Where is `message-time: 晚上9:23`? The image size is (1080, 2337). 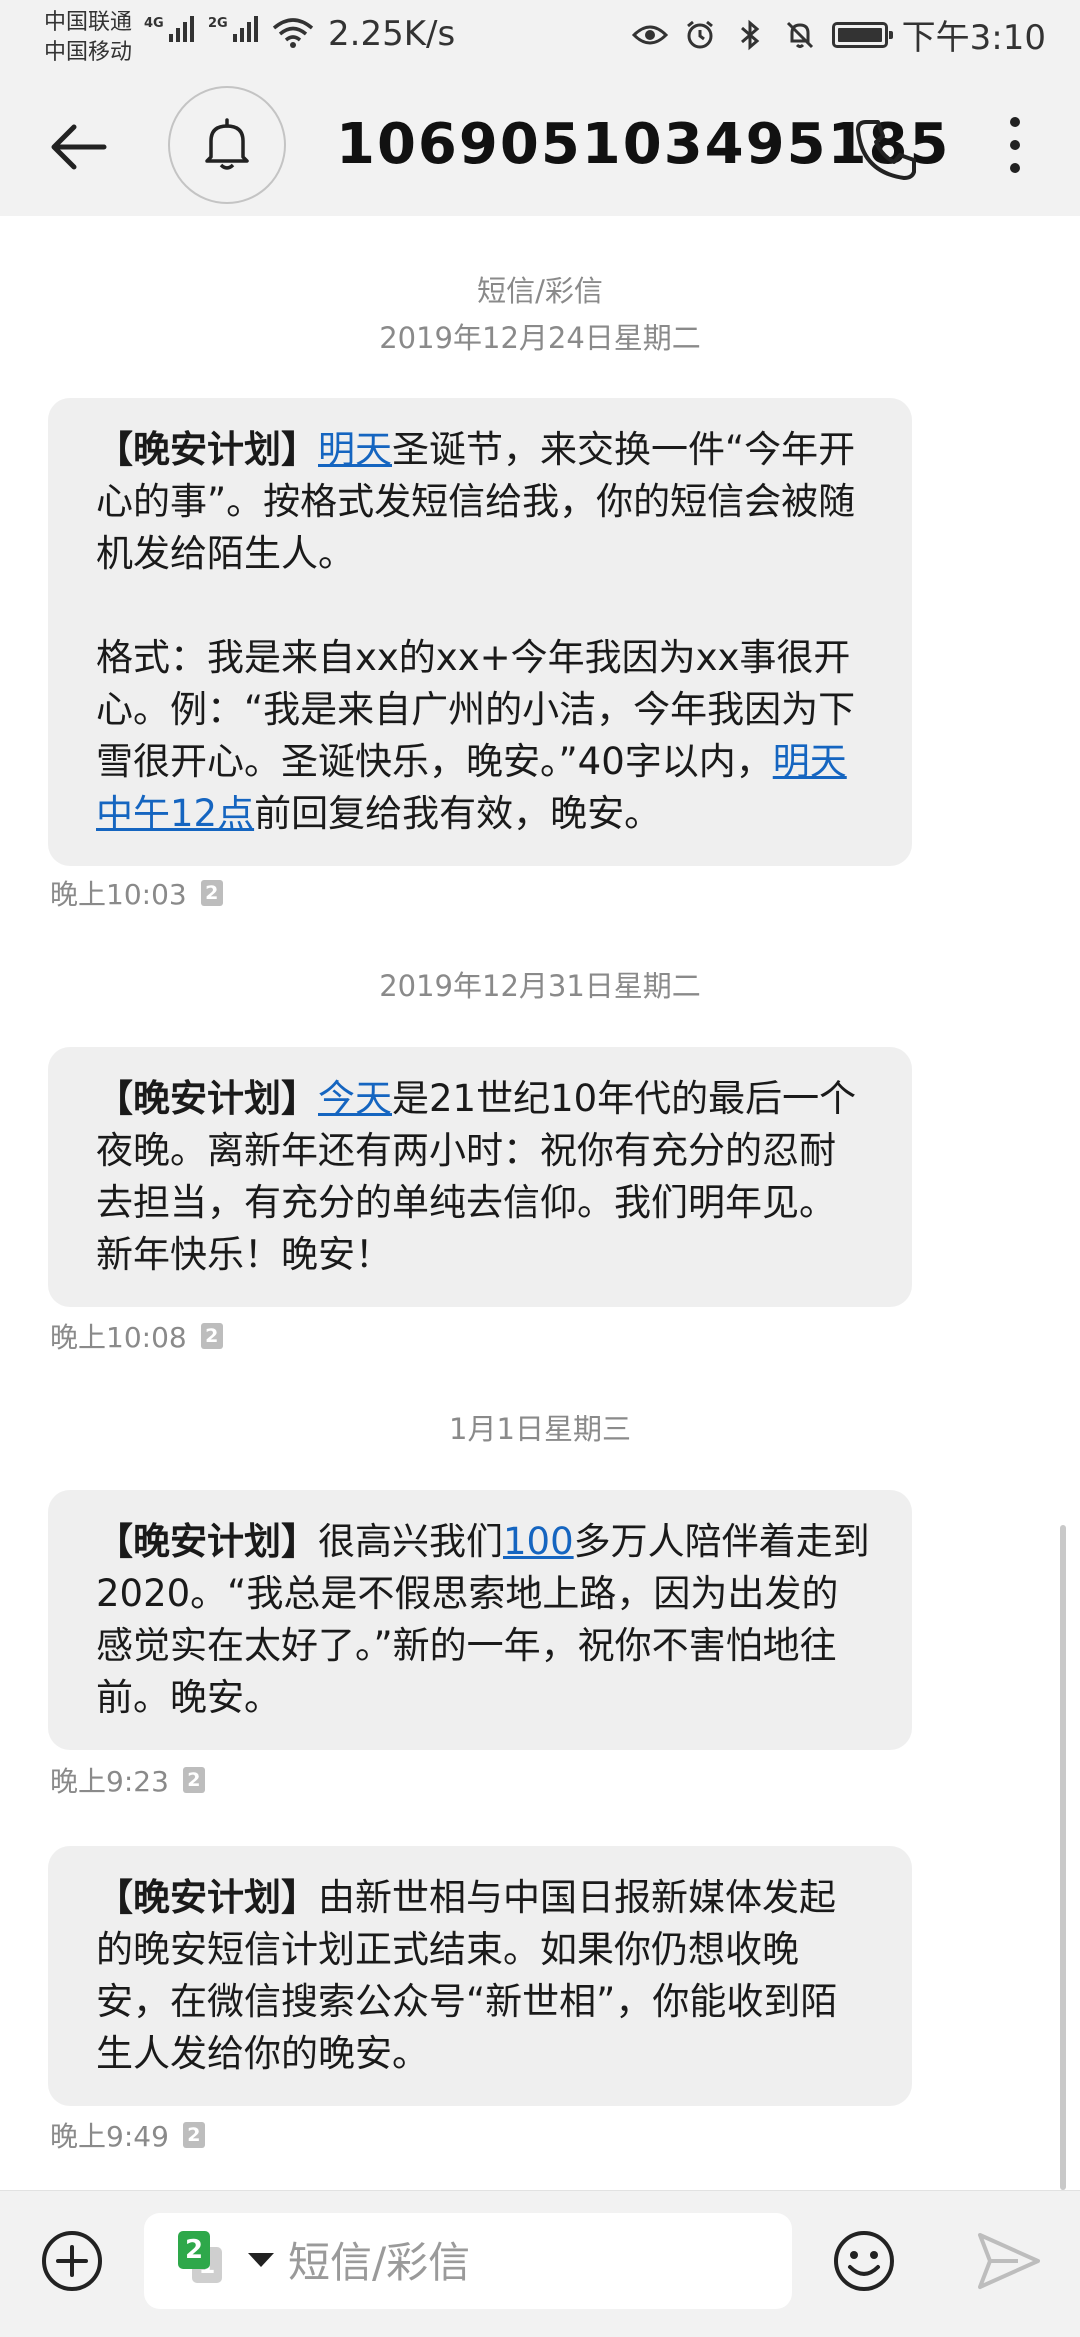 message-time: 晚上9:23 is located at coordinates (109, 1781).